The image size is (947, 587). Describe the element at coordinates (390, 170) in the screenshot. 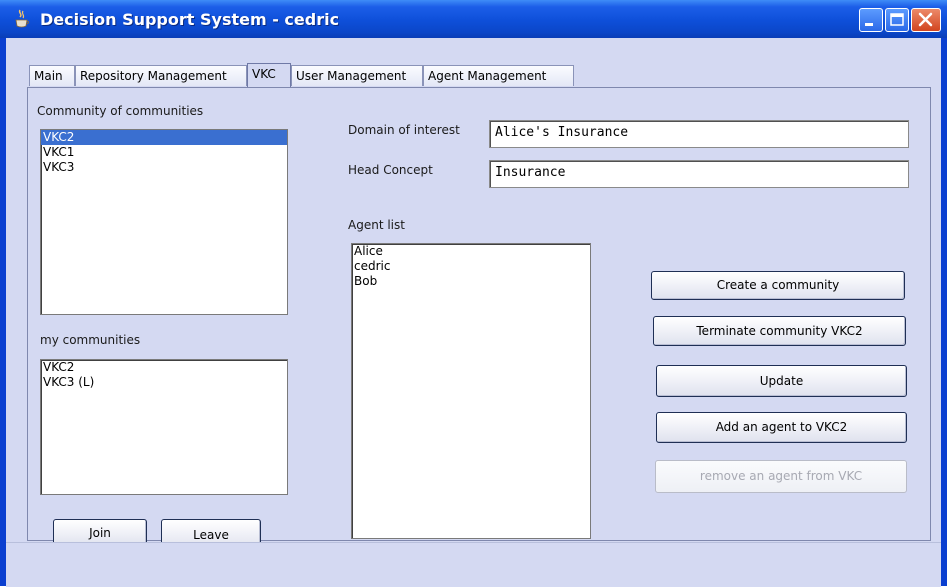

I see `head-concept-label: Head Concept` at that location.